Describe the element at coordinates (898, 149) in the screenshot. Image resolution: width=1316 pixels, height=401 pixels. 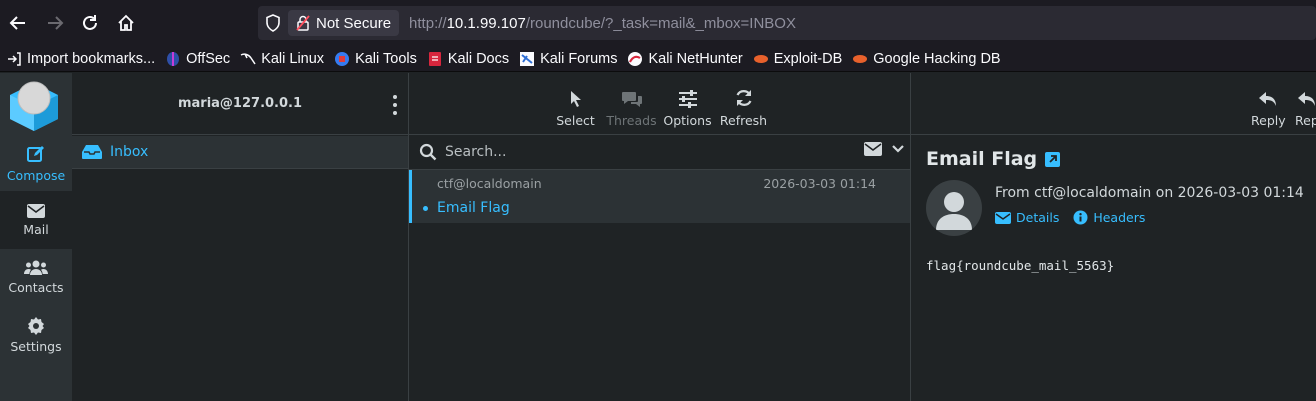
I see `chevron-down-icon` at that location.